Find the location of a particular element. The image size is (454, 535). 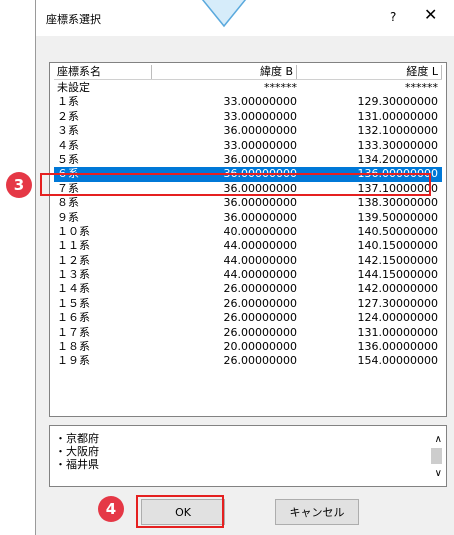

row-name: ８系 is located at coordinates (68, 203).